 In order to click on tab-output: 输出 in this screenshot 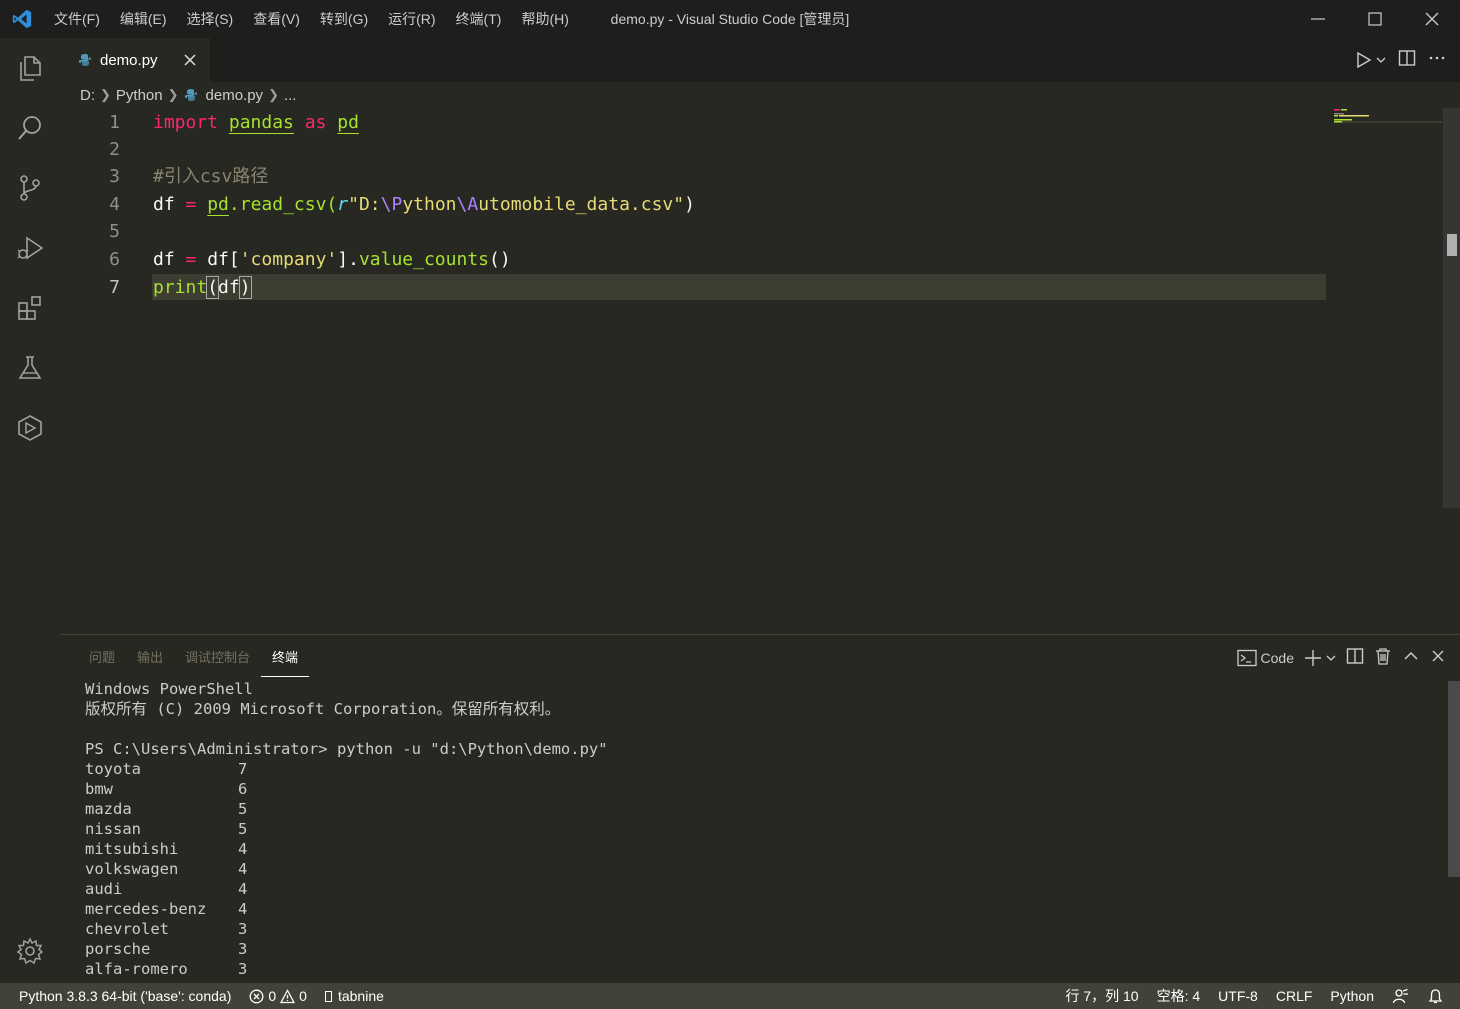, I will do `click(150, 661)`.